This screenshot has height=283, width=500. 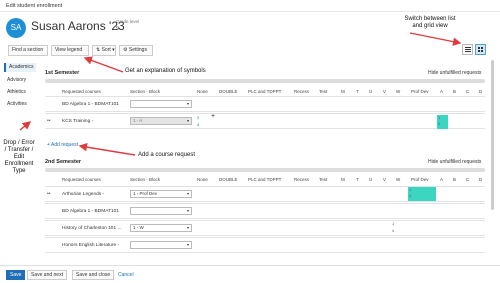 What do you see at coordinates (20, 80) in the screenshot?
I see `sidebar-item-advisory: Advisory` at bounding box center [20, 80].